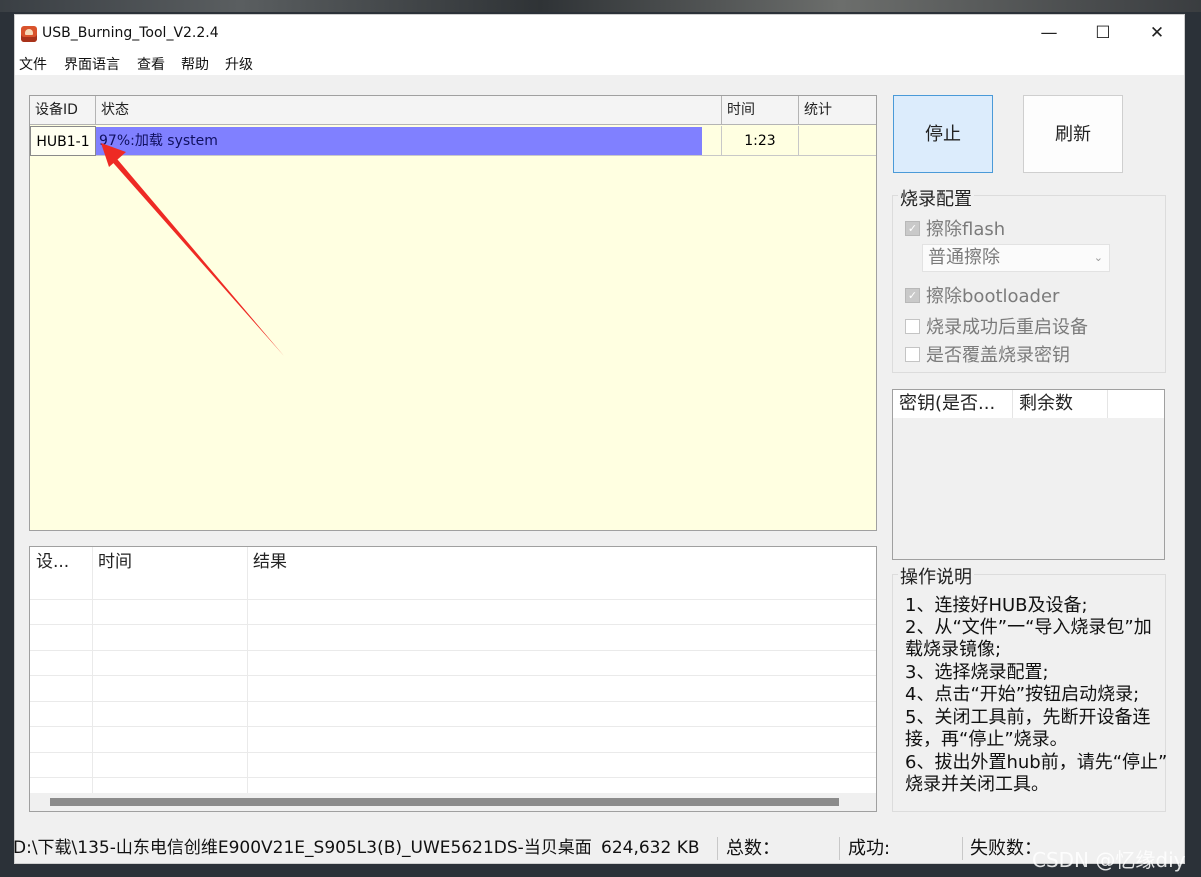 The height and width of the screenshot is (877, 1201). I want to click on chevron-down-icon: ⌄, so click(1098, 257).